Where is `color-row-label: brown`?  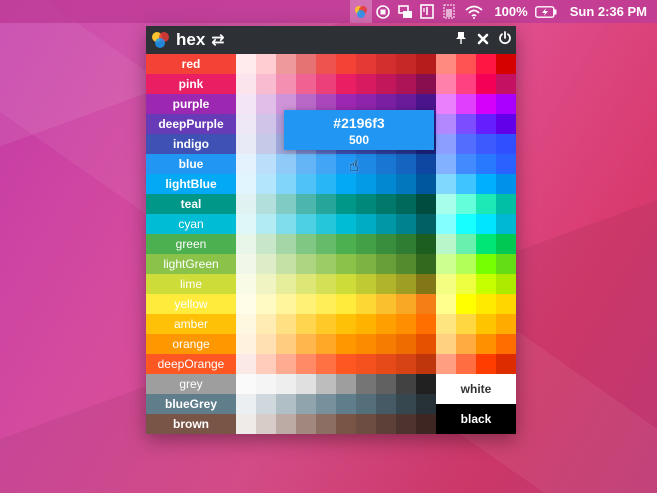 color-row-label: brown is located at coordinates (191, 424).